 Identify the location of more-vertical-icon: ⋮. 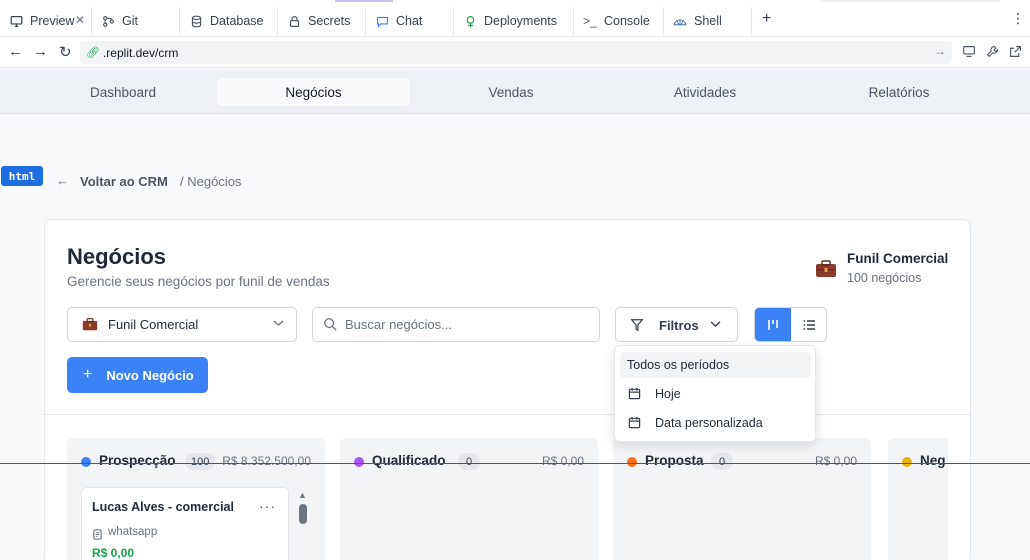
(1018, 18).